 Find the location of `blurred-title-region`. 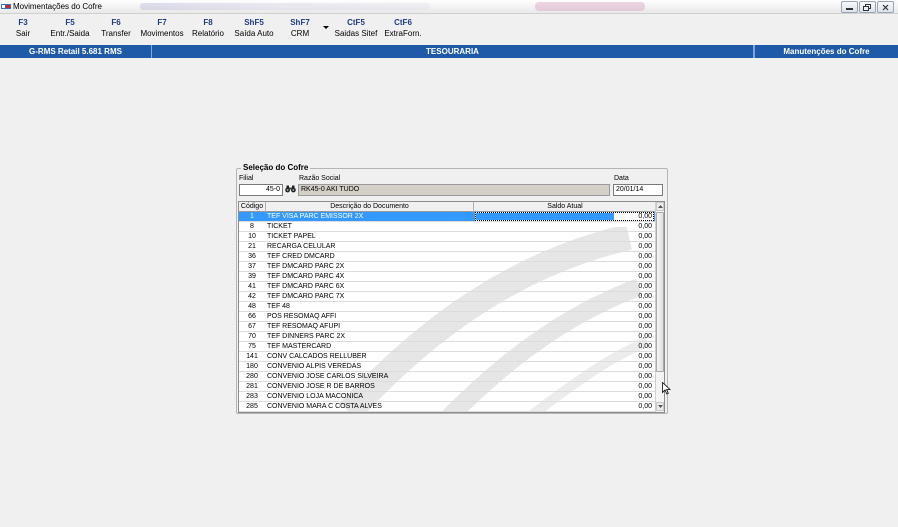

blurred-title-region is located at coordinates (285, 6).